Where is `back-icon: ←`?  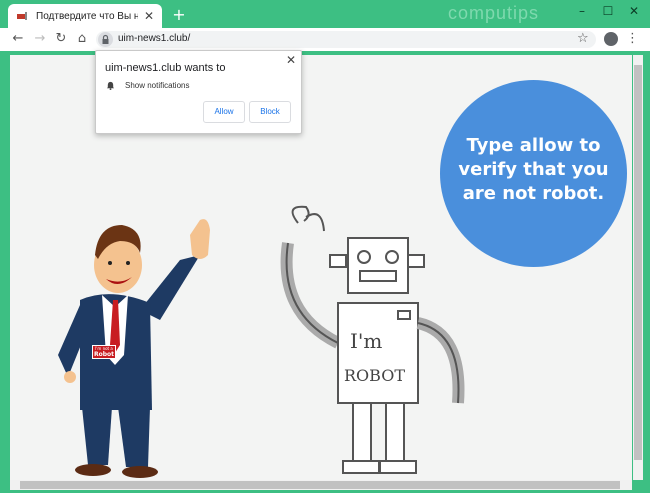 back-icon: ← is located at coordinates (18, 39).